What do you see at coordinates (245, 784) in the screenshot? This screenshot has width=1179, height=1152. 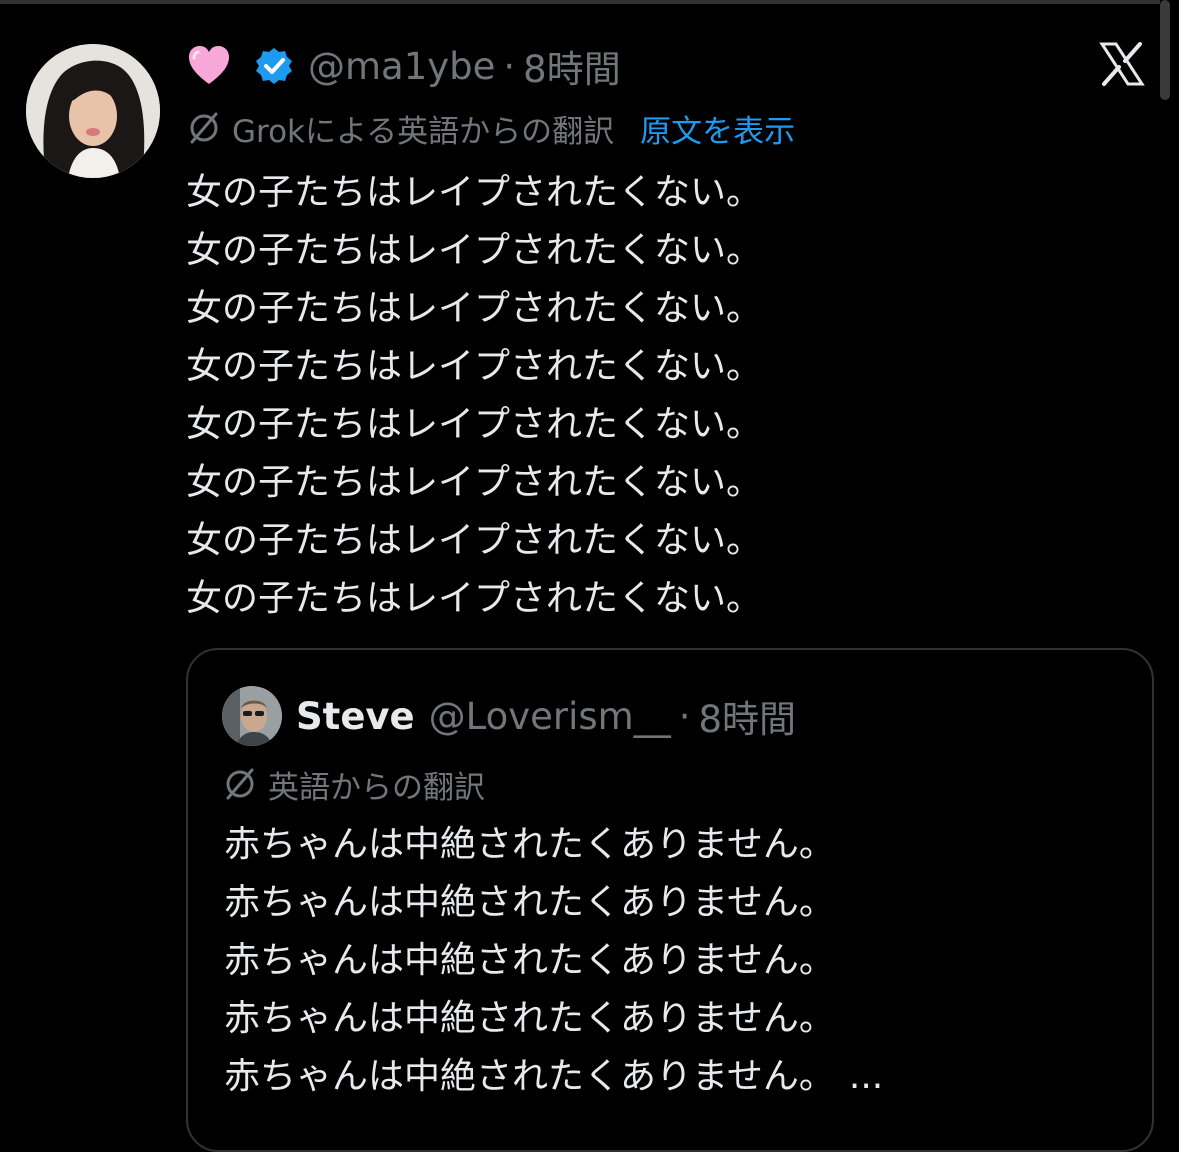 I see `translate-icon` at bounding box center [245, 784].